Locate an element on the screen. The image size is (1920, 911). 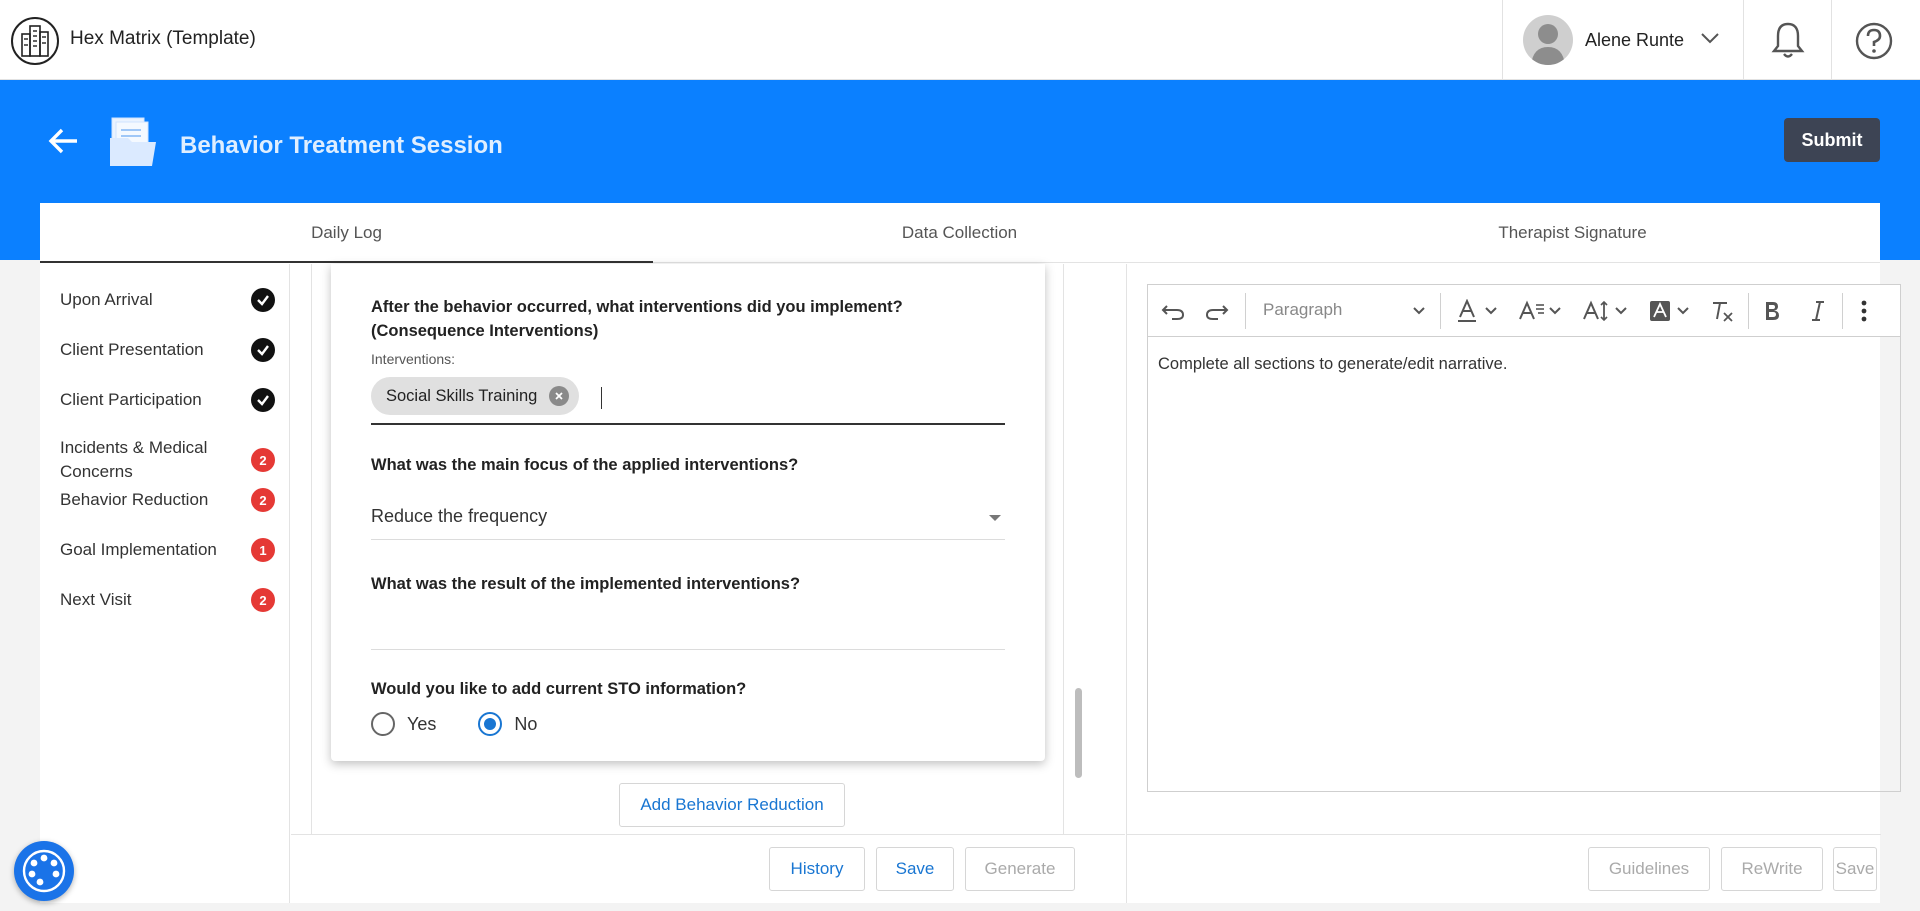
tab-therapist-signature: Therapist Signature is located at coordinates (1572, 233).